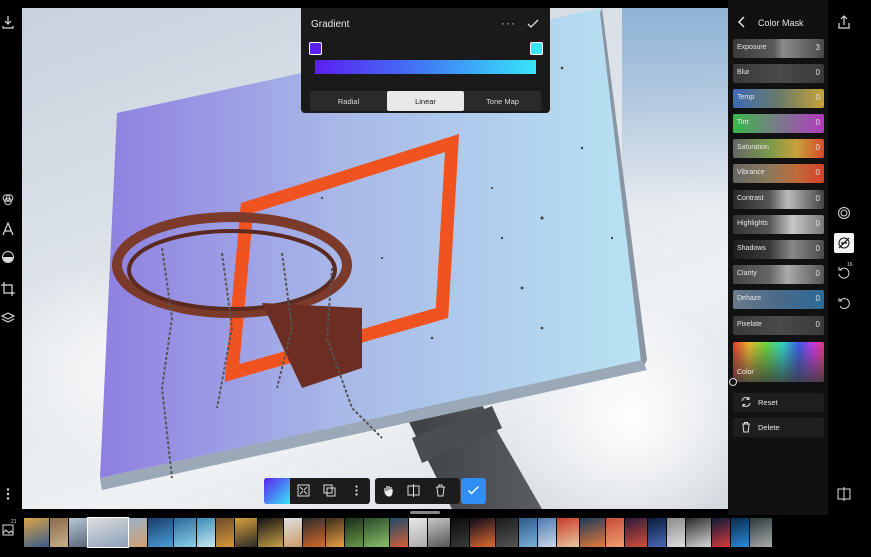 The image size is (871, 557). Describe the element at coordinates (745, 372) in the screenshot. I see `color-label: Color` at that location.